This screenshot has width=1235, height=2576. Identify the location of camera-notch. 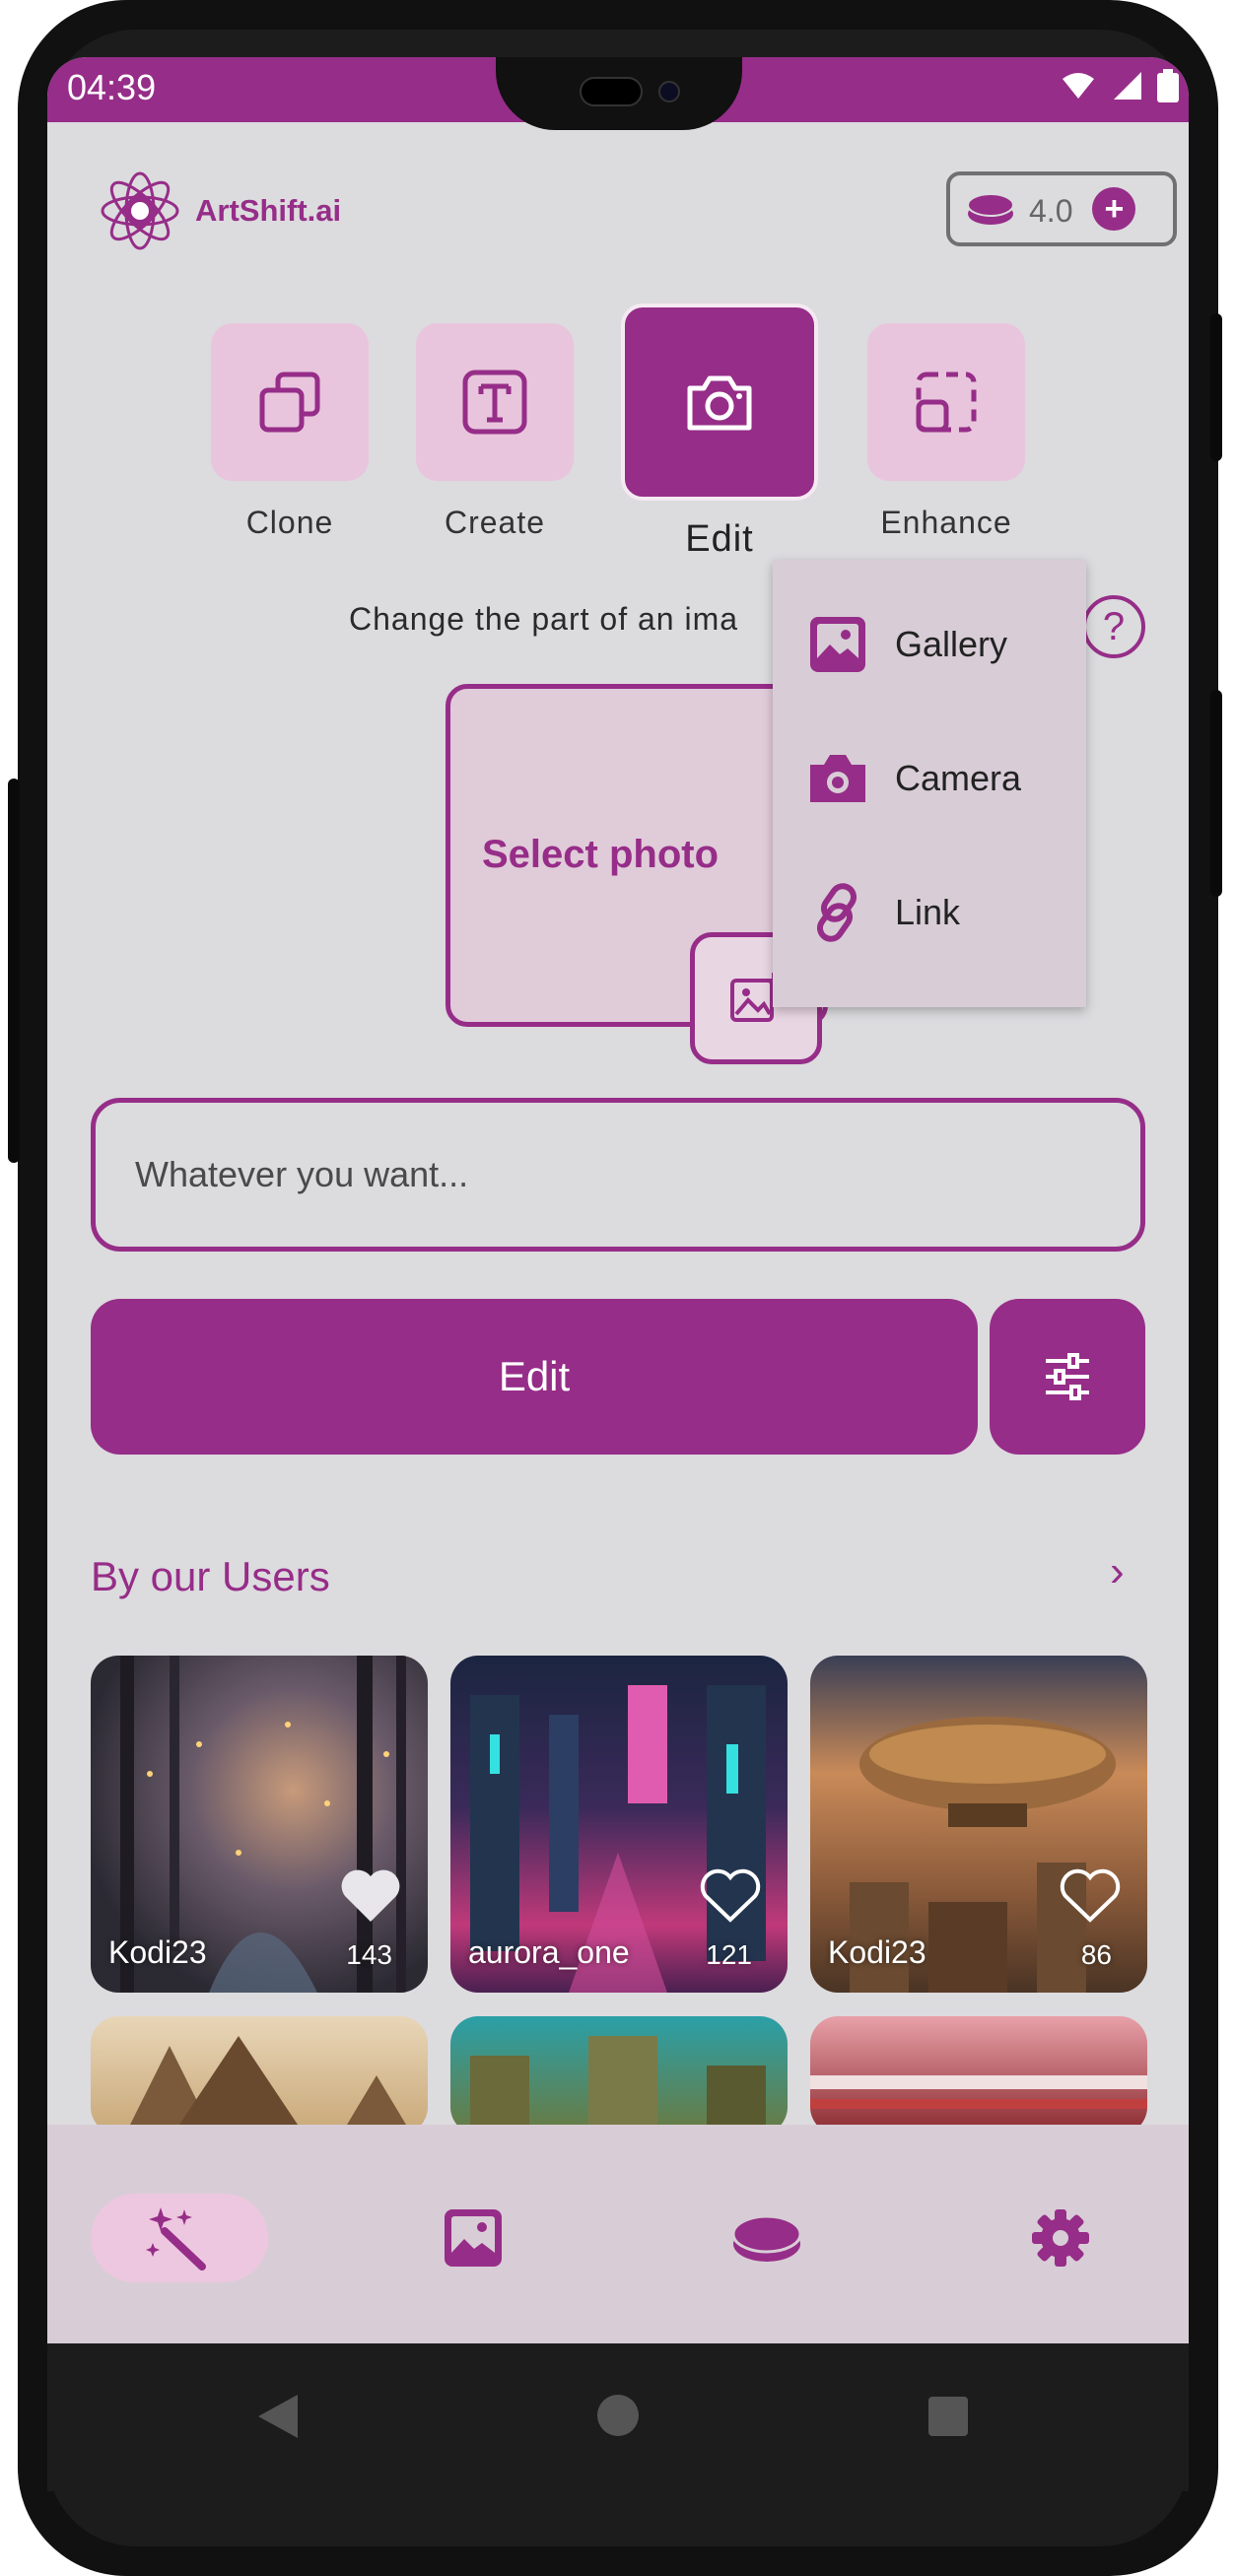
(619, 93).